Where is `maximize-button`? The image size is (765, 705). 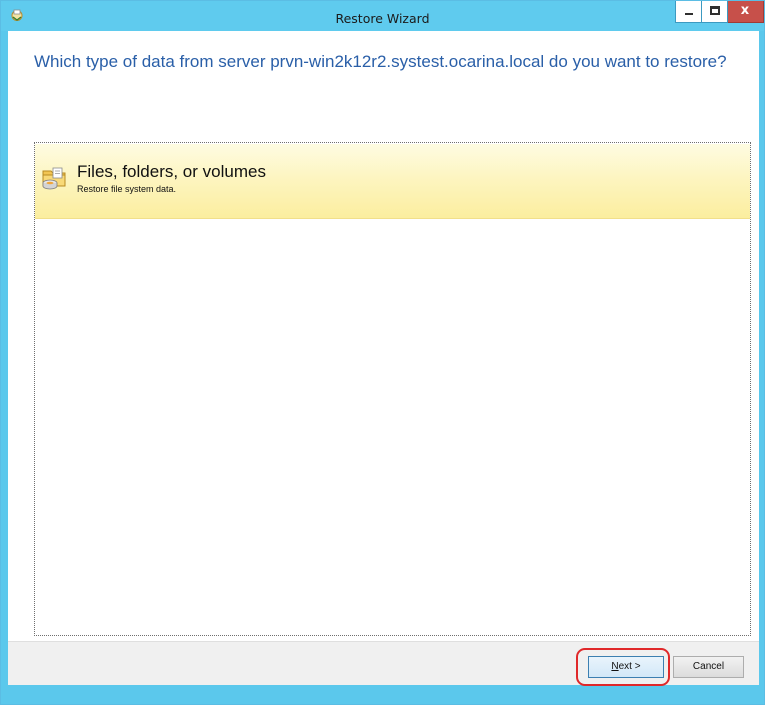 maximize-button is located at coordinates (715, 12).